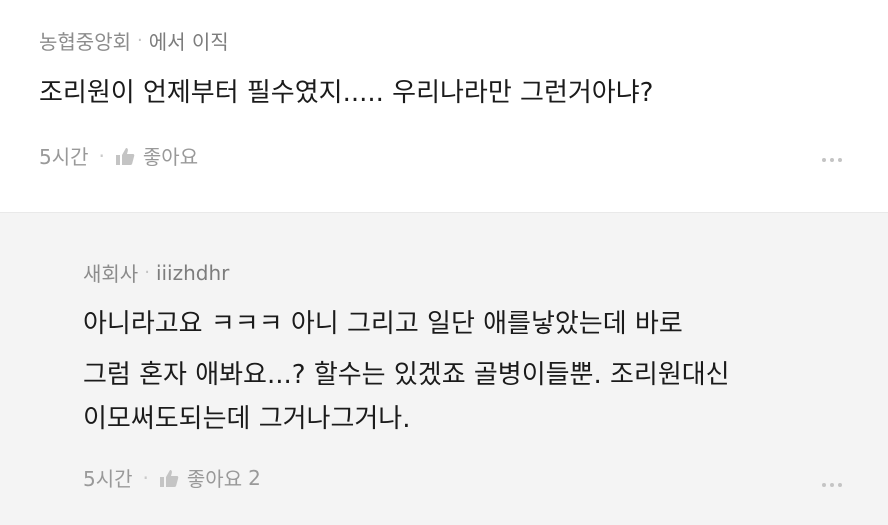 Image resolution: width=888 pixels, height=525 pixels. I want to click on comment-handle: 에서 이직, so click(189, 40).